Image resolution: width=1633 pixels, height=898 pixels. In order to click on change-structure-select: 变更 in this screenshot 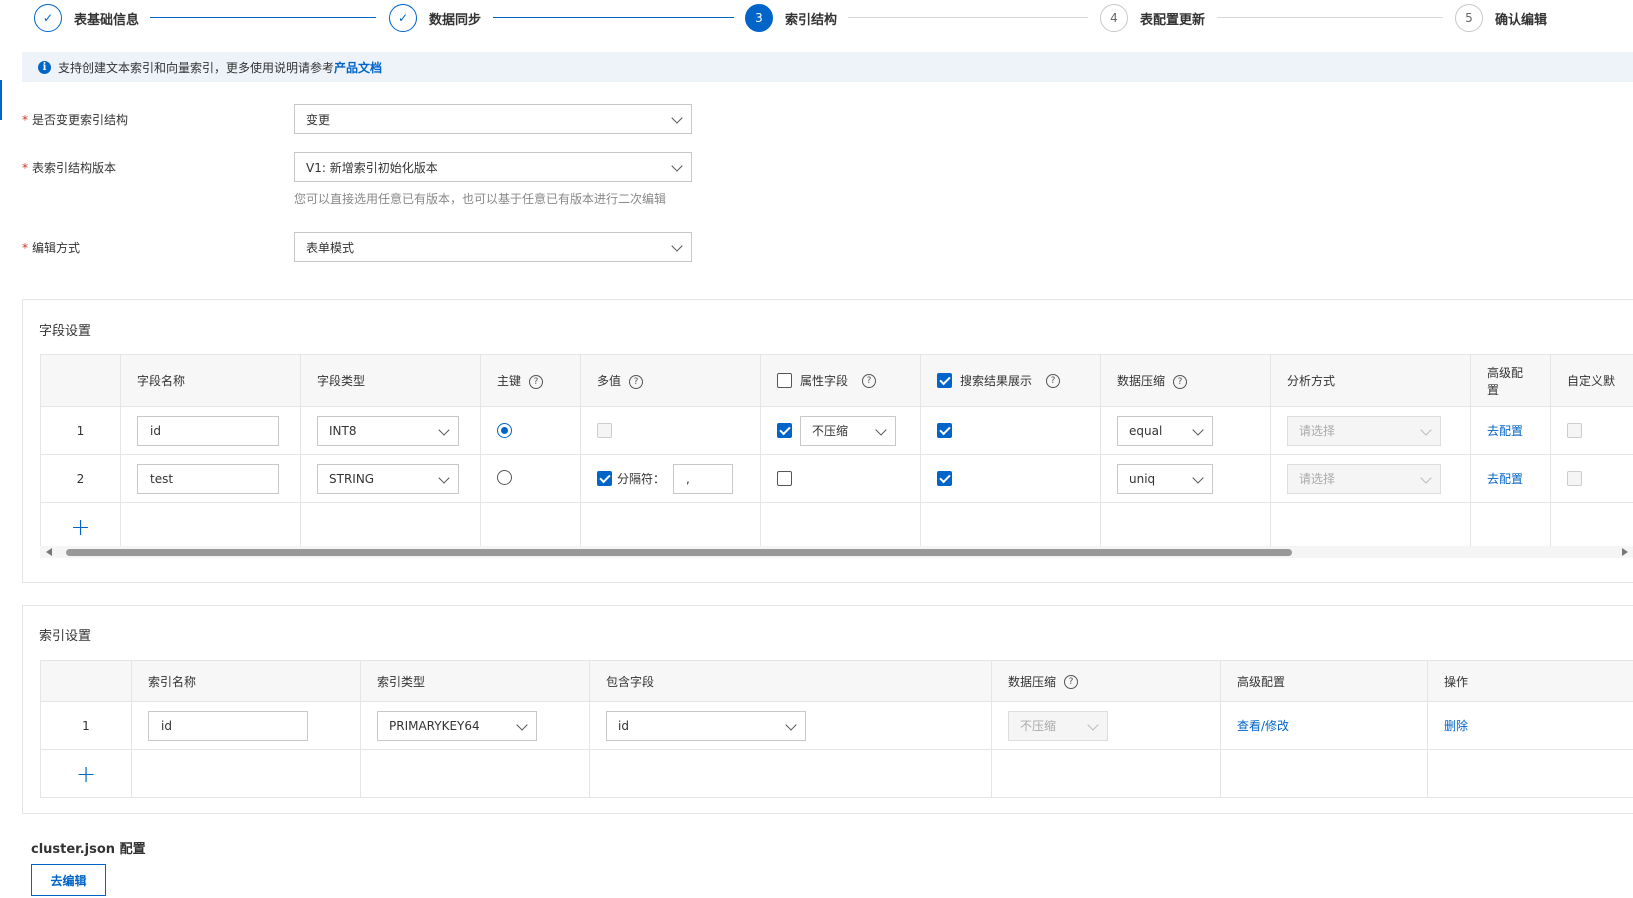, I will do `click(493, 119)`.